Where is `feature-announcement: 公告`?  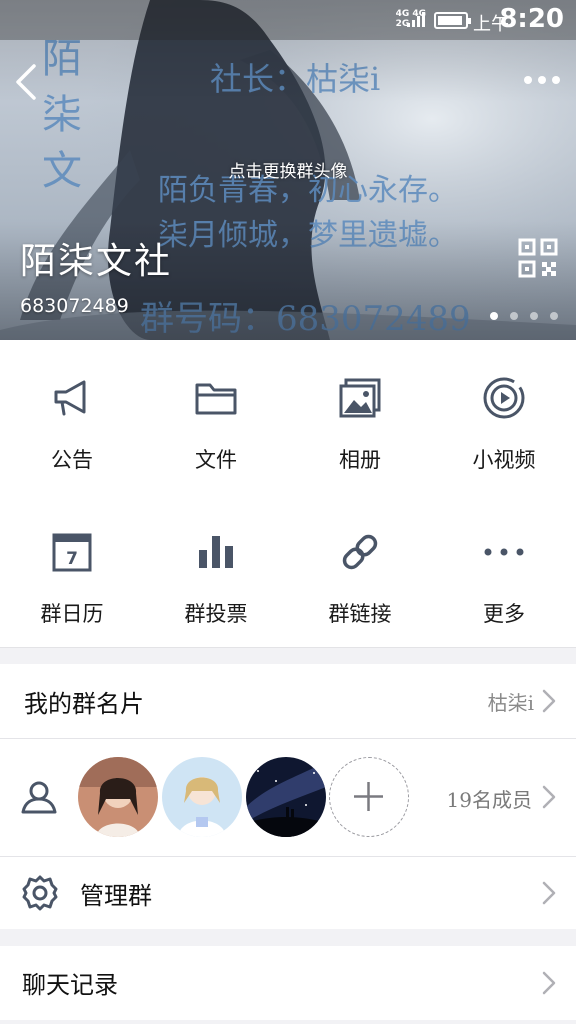 feature-announcement: 公告 is located at coordinates (72, 417).